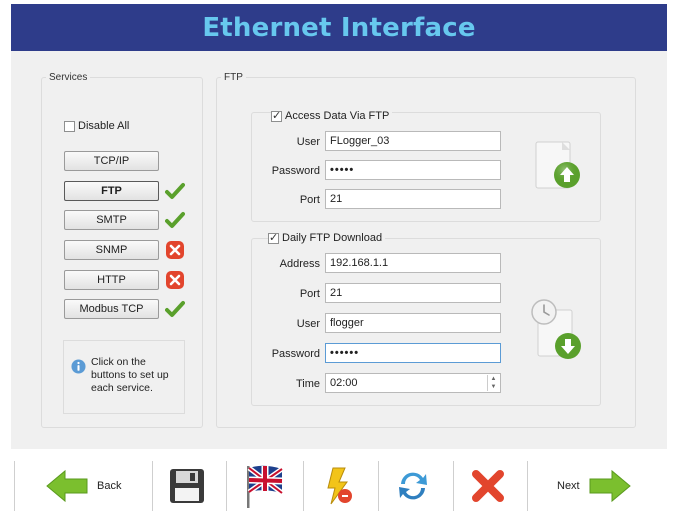 The height and width of the screenshot is (515, 673). I want to click on save-button, so click(187, 486).